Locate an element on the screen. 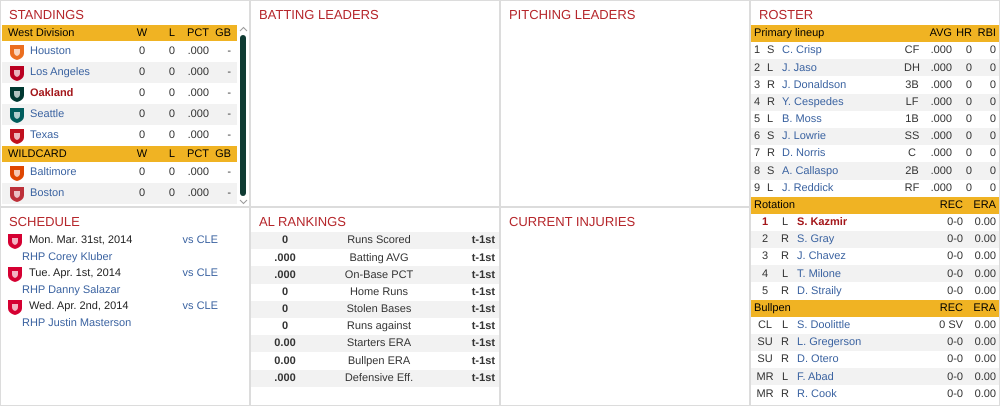 The height and width of the screenshot is (406, 1000). pitcher-row: MR L F. Abad 0-0 0.00 is located at coordinates (875, 377).